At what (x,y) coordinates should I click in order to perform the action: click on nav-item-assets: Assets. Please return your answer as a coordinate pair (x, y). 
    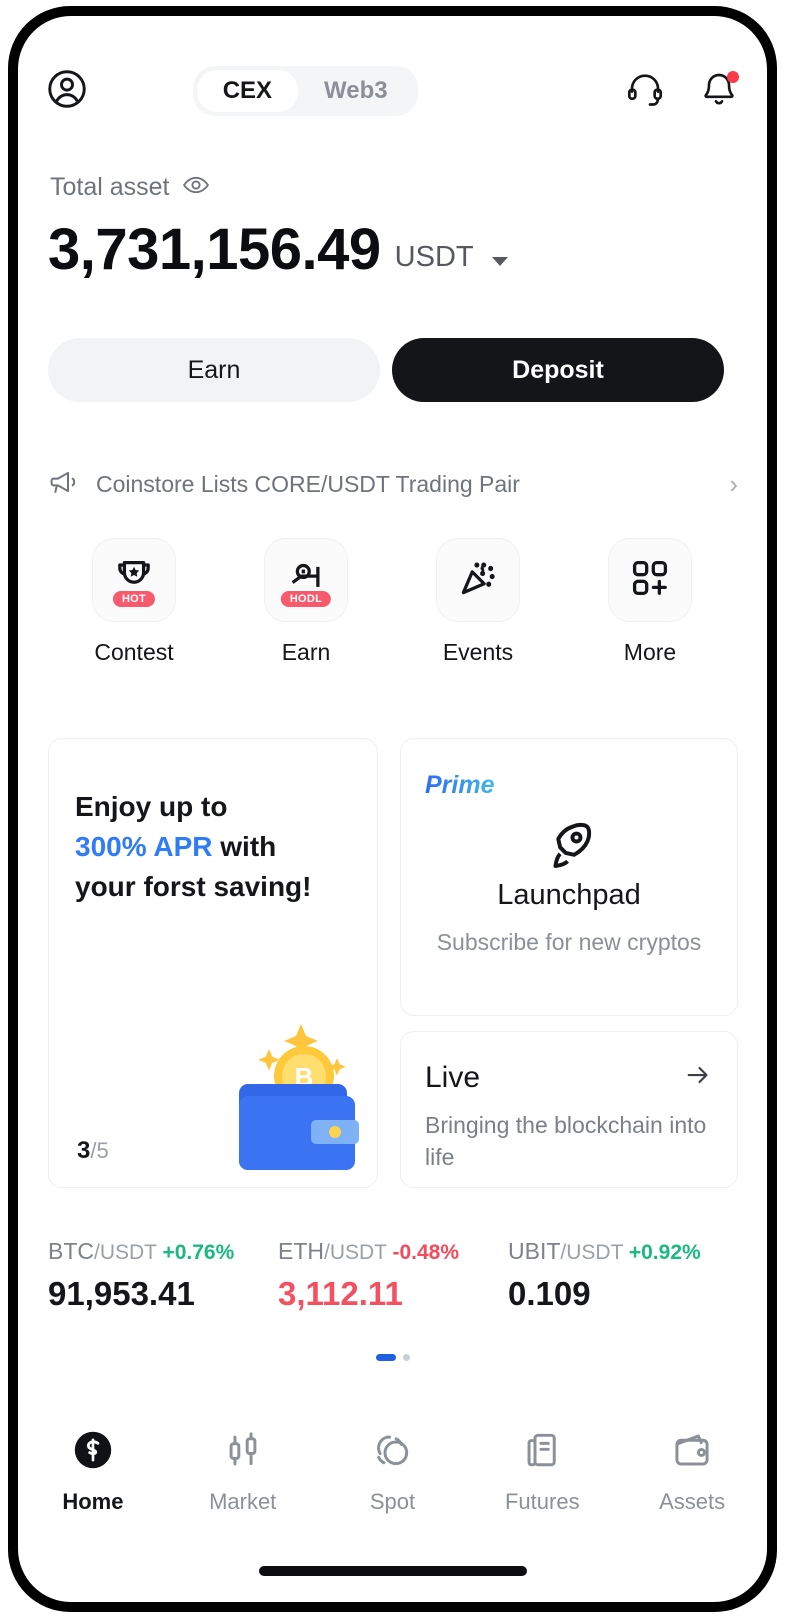
    Looking at the image, I should click on (692, 1472).